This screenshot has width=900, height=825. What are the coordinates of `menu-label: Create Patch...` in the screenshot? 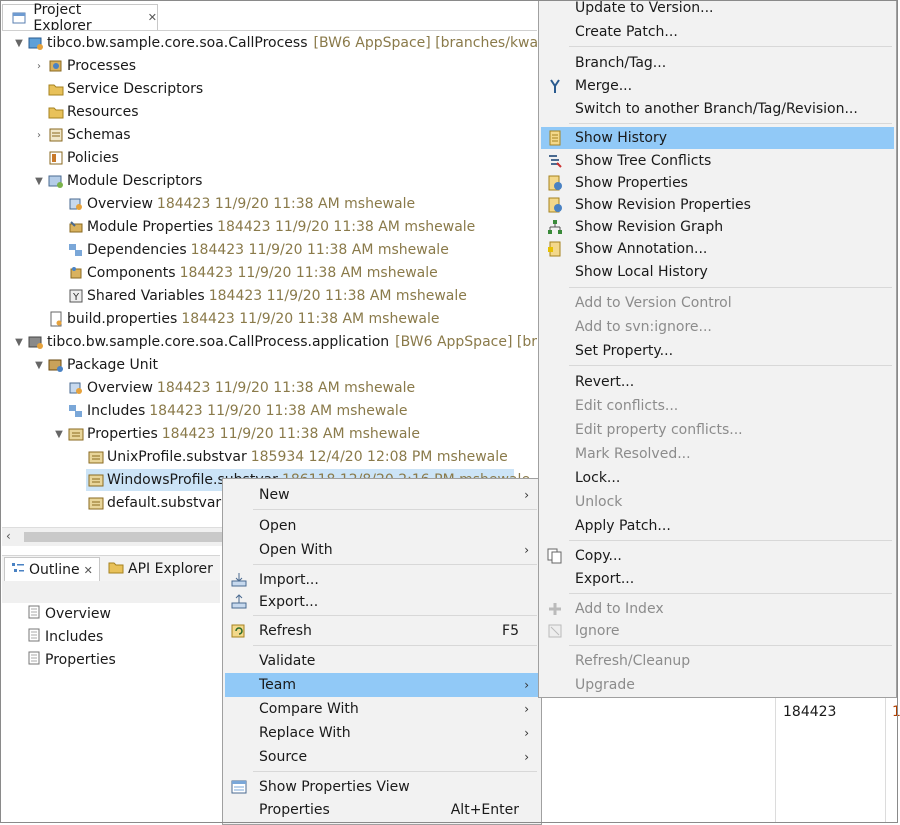 It's located at (626, 32).